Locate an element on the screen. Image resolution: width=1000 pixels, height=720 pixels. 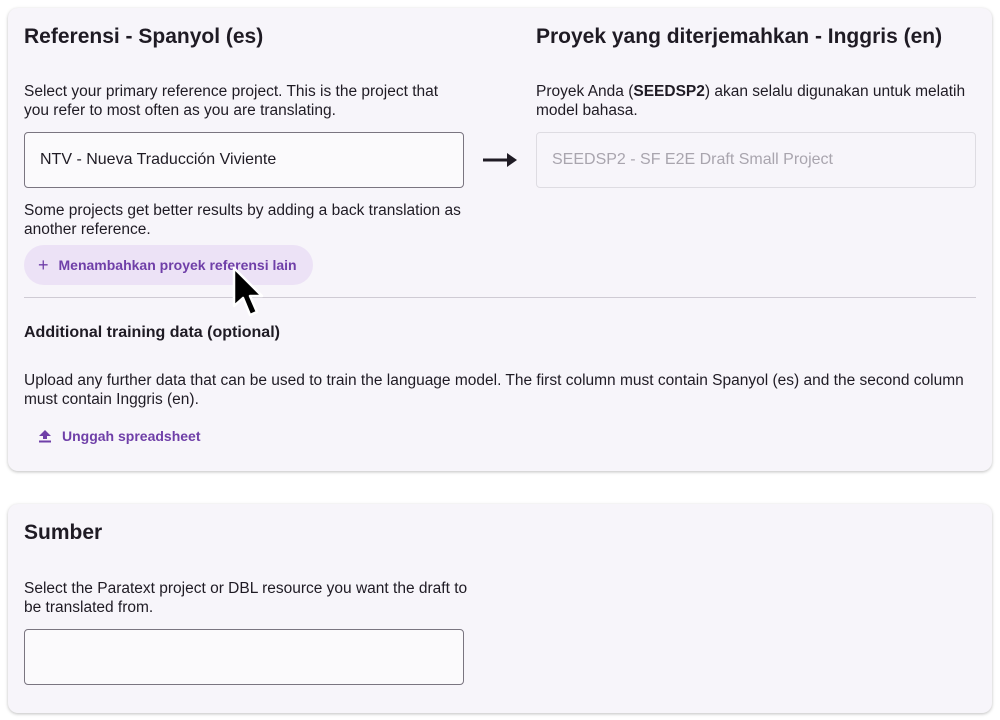
target-project-code: SEEDSP2 is located at coordinates (669, 91).